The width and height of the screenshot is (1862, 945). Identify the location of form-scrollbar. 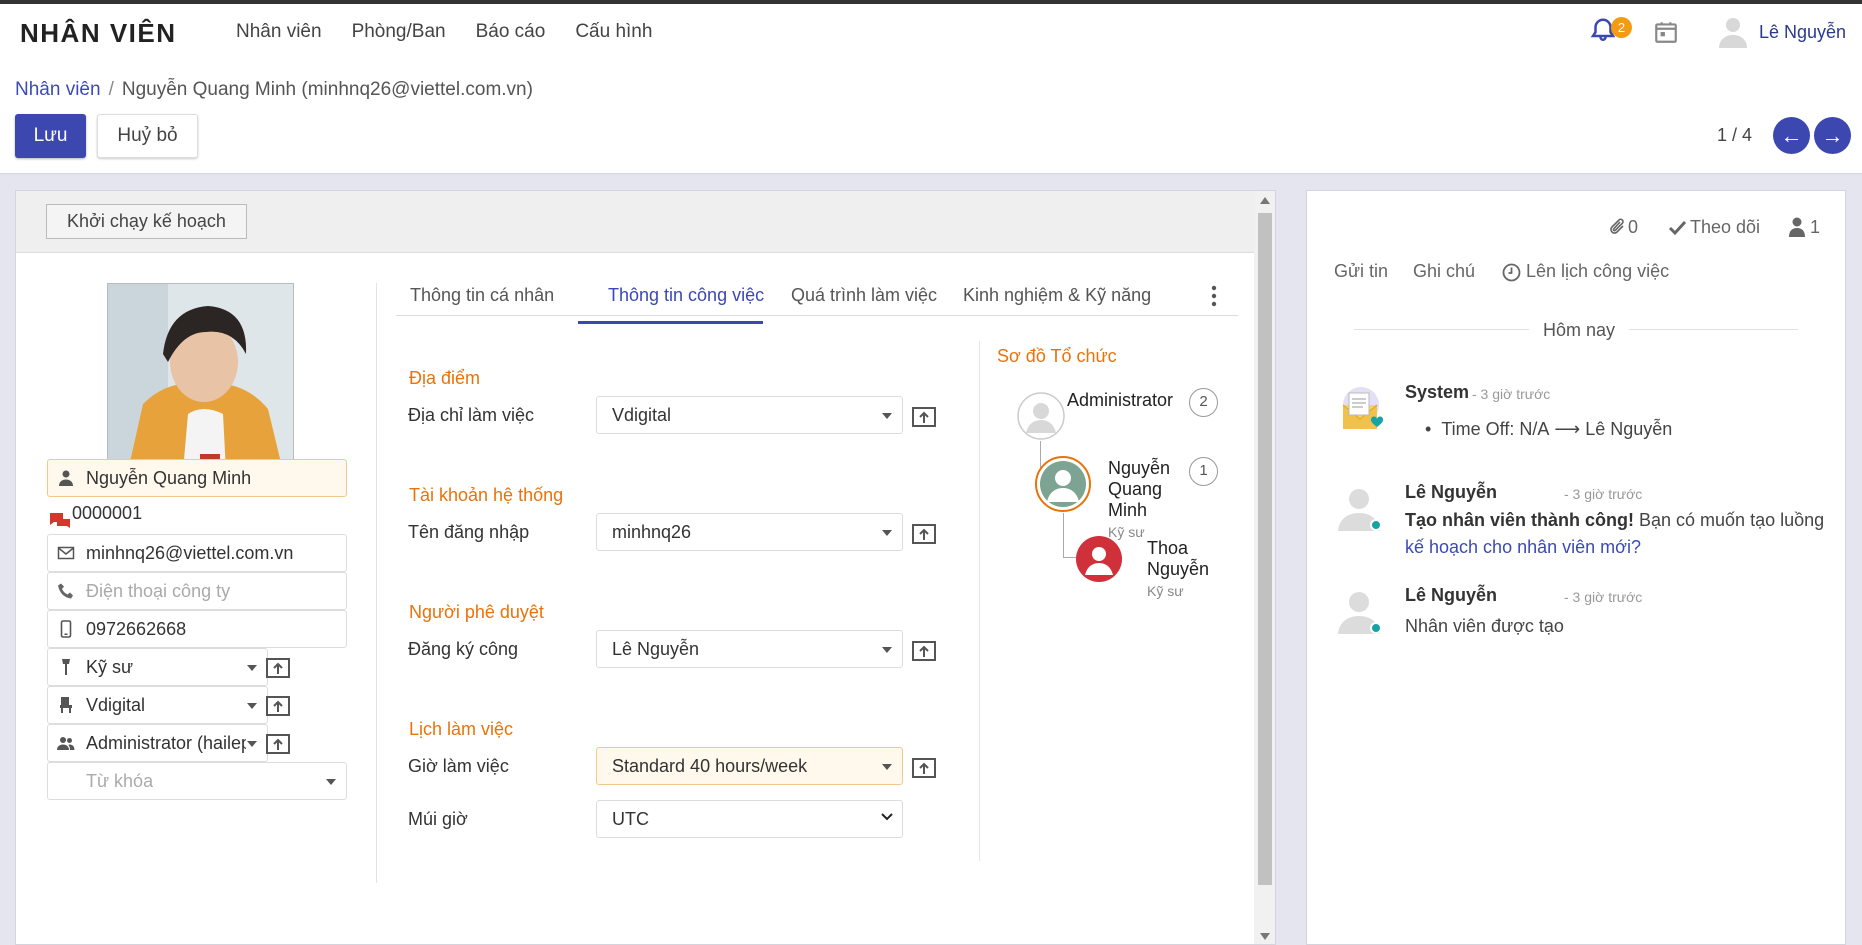
(1264, 567).